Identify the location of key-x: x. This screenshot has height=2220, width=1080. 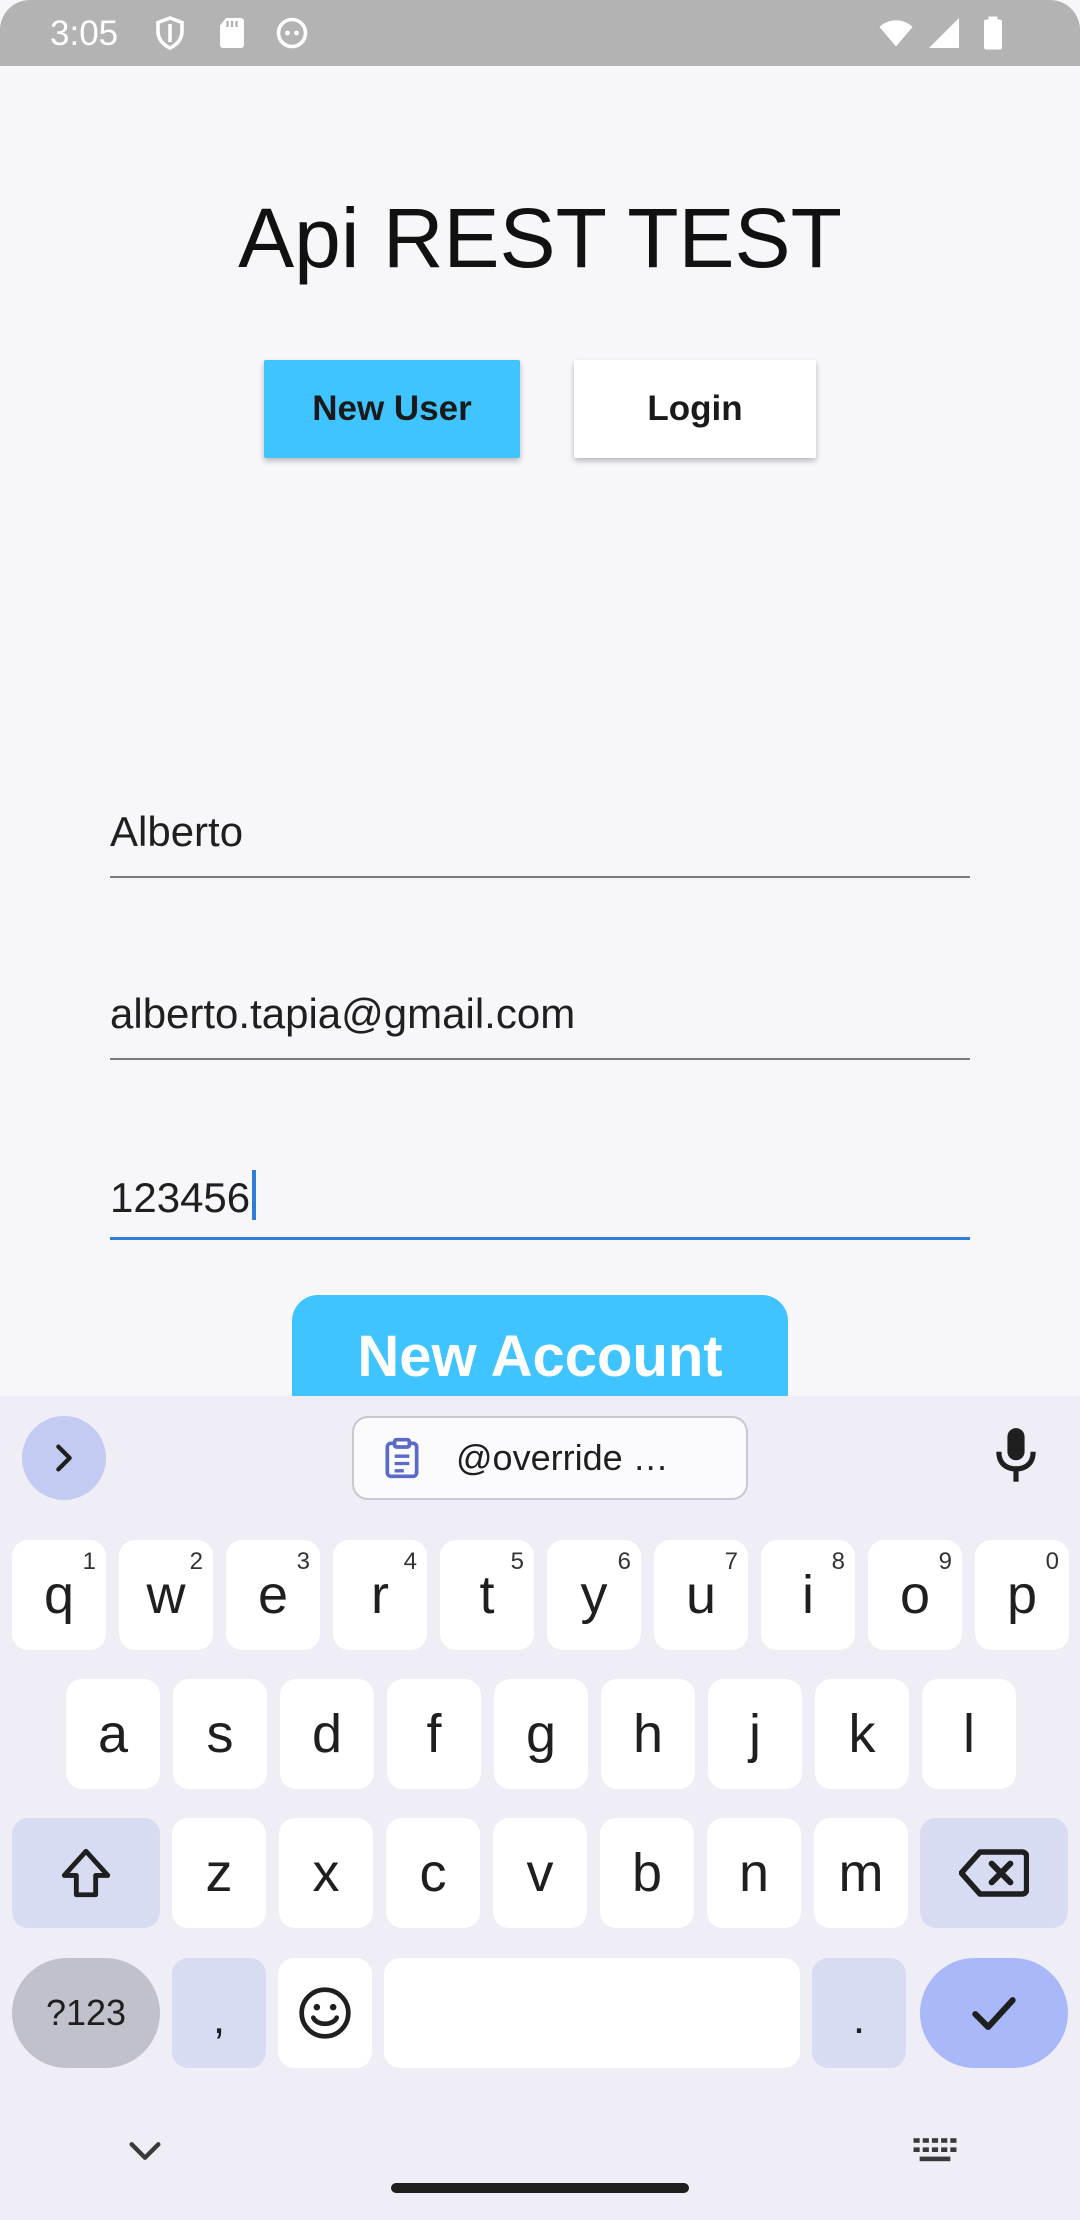
(326, 1873).